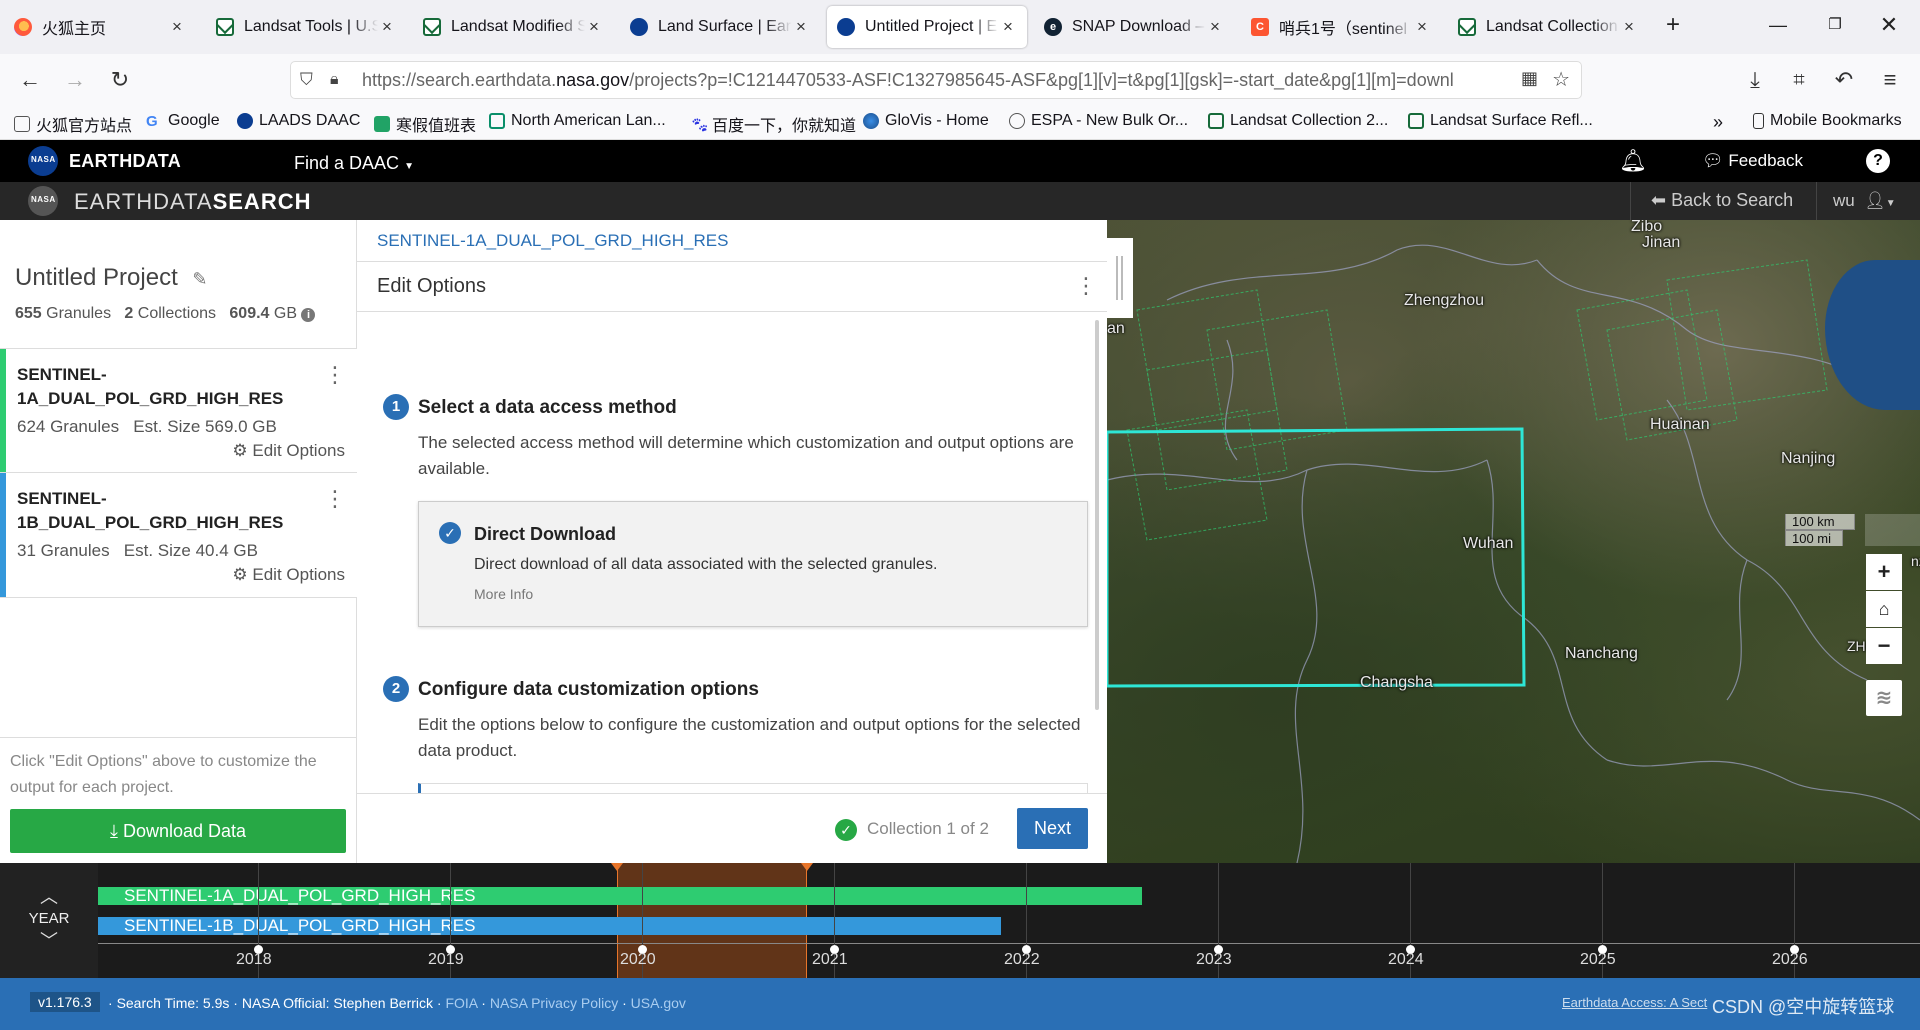 The image size is (1920, 1030). I want to click on chevron-down-icon: ﹀, so click(49, 940).